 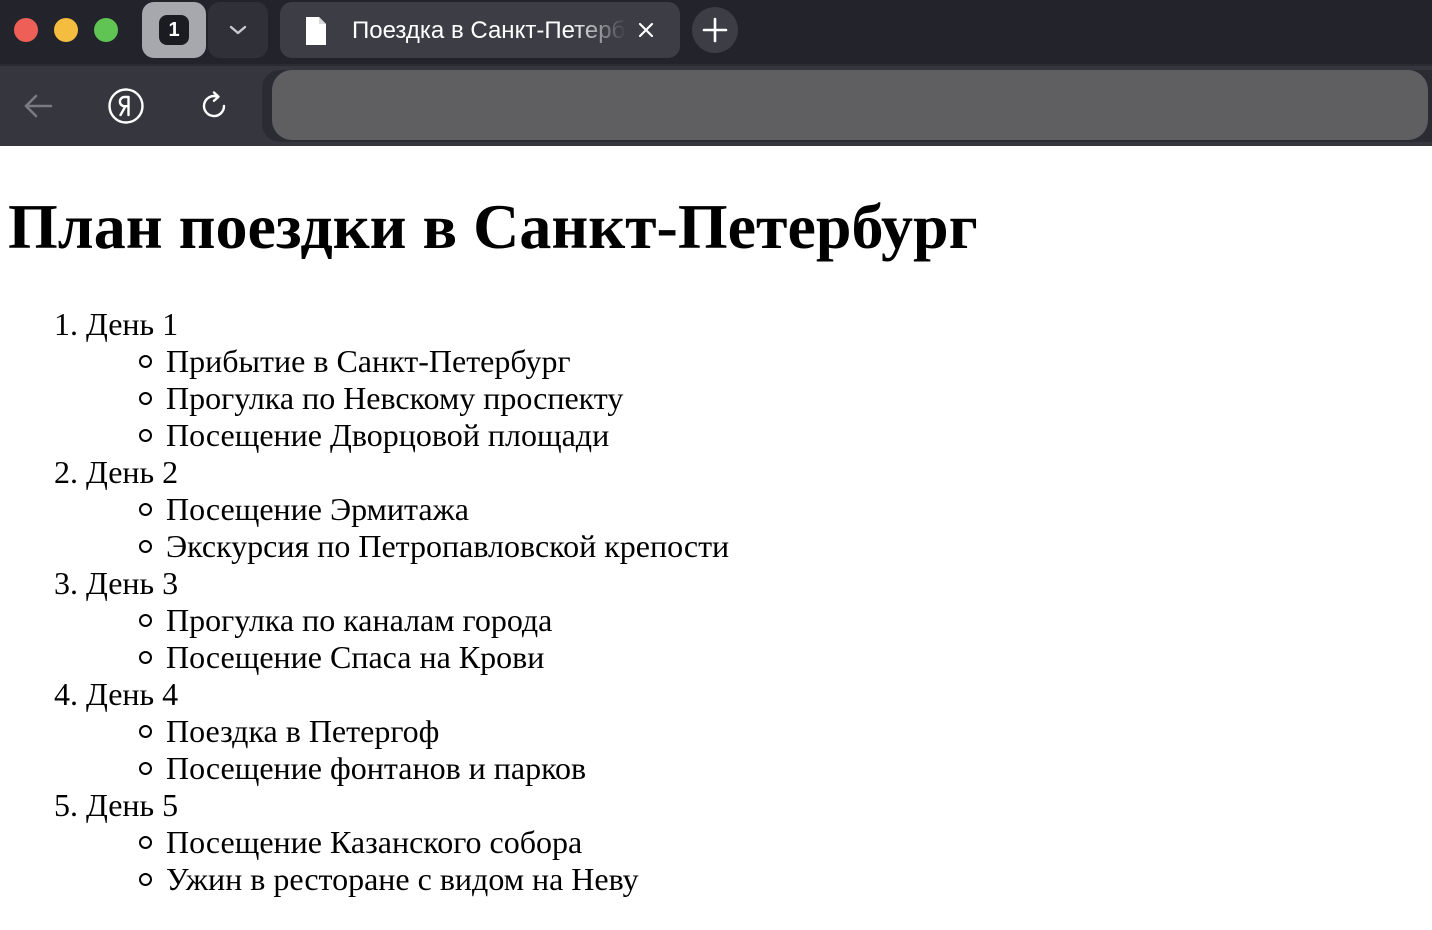 I want to click on address-bar-input, so click(x=850, y=105).